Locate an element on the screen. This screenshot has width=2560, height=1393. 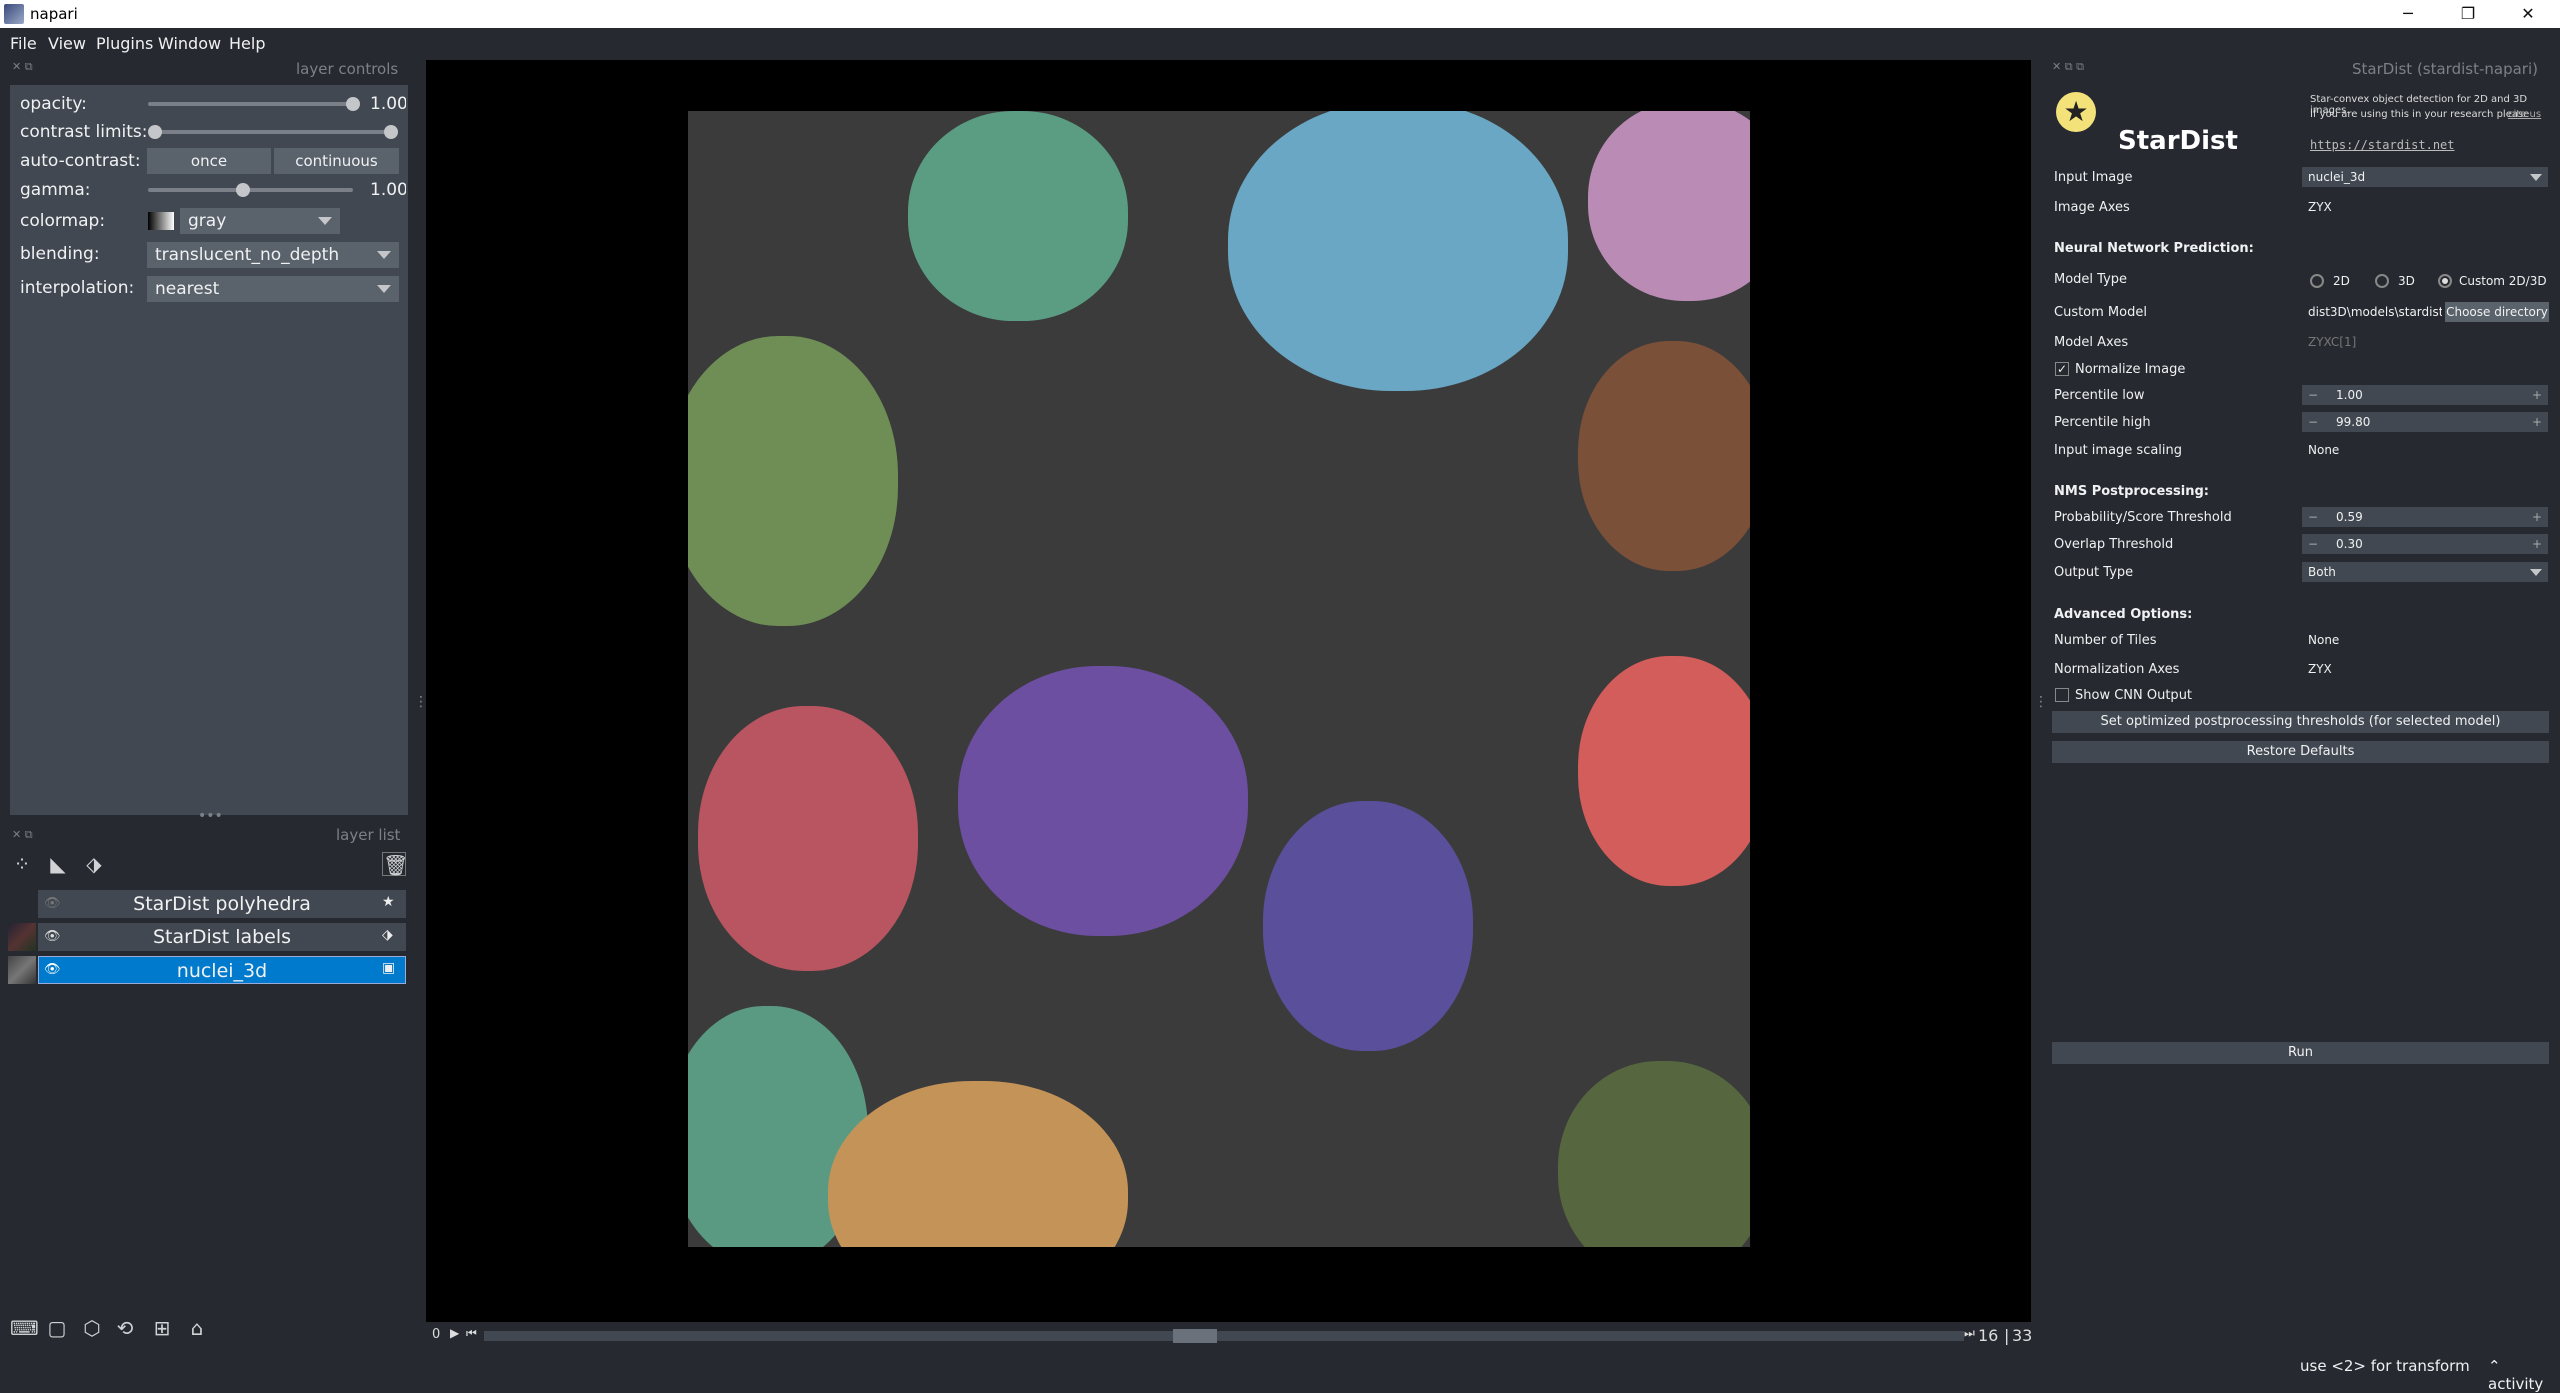
layer-row-selected: nuclei_3d is located at coordinates (222, 970).